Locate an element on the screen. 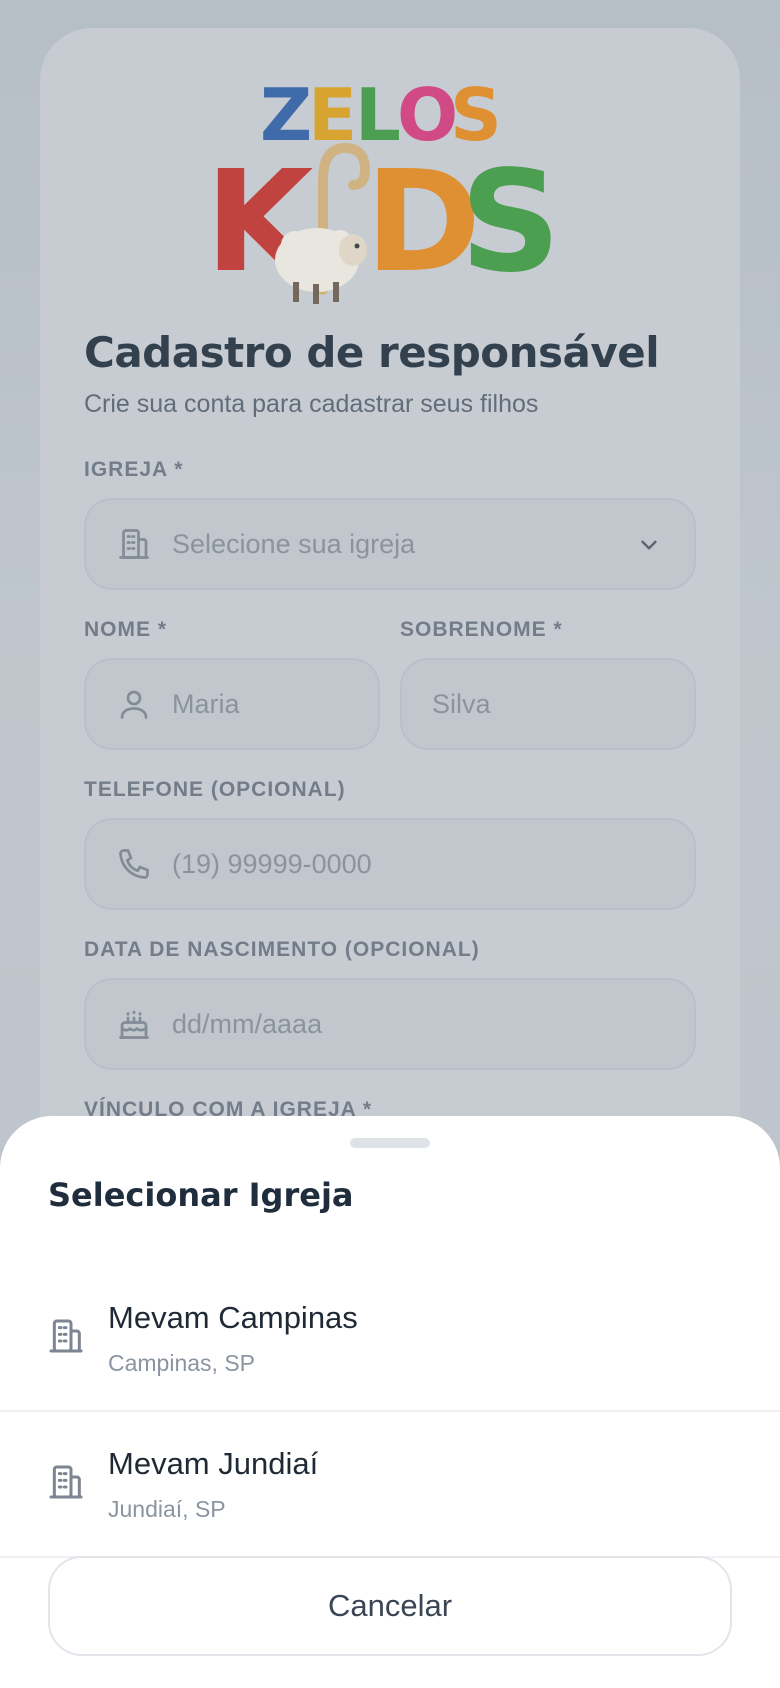 This screenshot has height=1688, width=780. church-option-name: Mevam Jundiaí is located at coordinates (213, 1463).